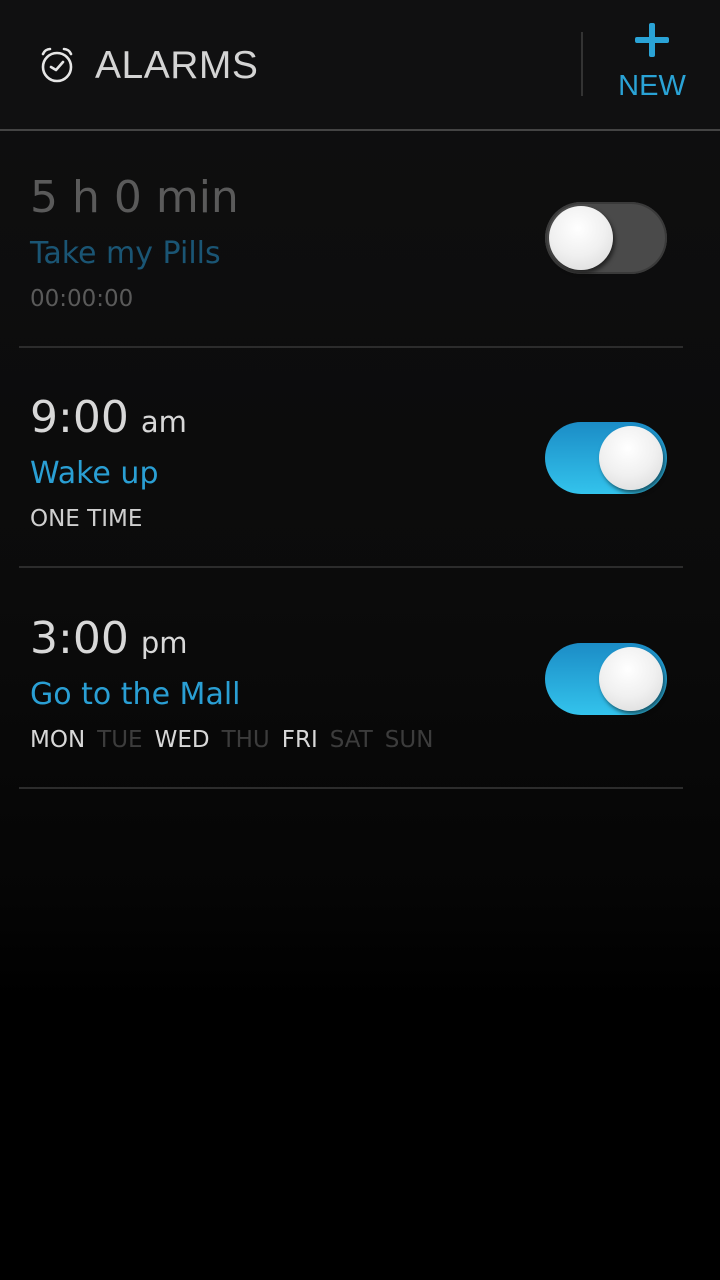 The height and width of the screenshot is (1280, 720). I want to click on alarm-ampm: pm, so click(164, 643).